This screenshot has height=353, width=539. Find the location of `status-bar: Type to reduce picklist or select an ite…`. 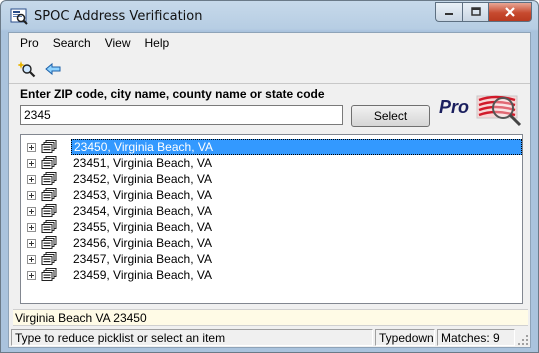

status-bar: Type to reduce picklist or select an ite… is located at coordinates (269, 337).